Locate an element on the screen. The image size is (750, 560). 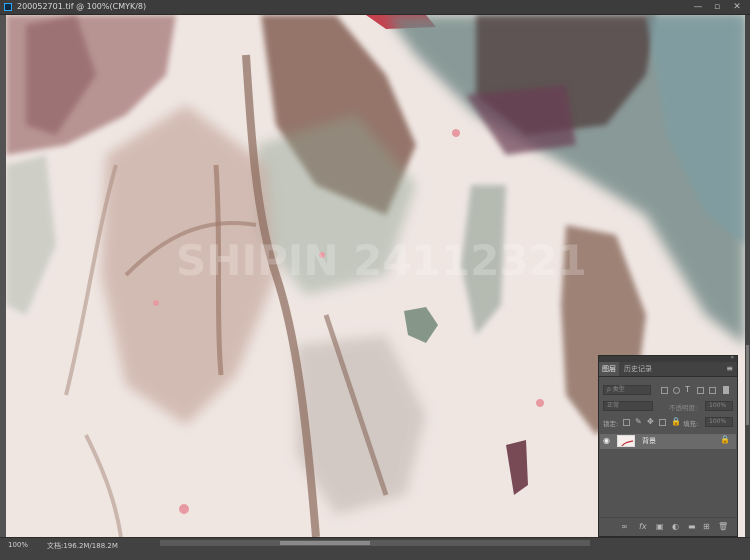
document-title-bar: 200052701.tif @ 100%(CMYK/8) — ▫ ✕ is located at coordinates (375, 7).